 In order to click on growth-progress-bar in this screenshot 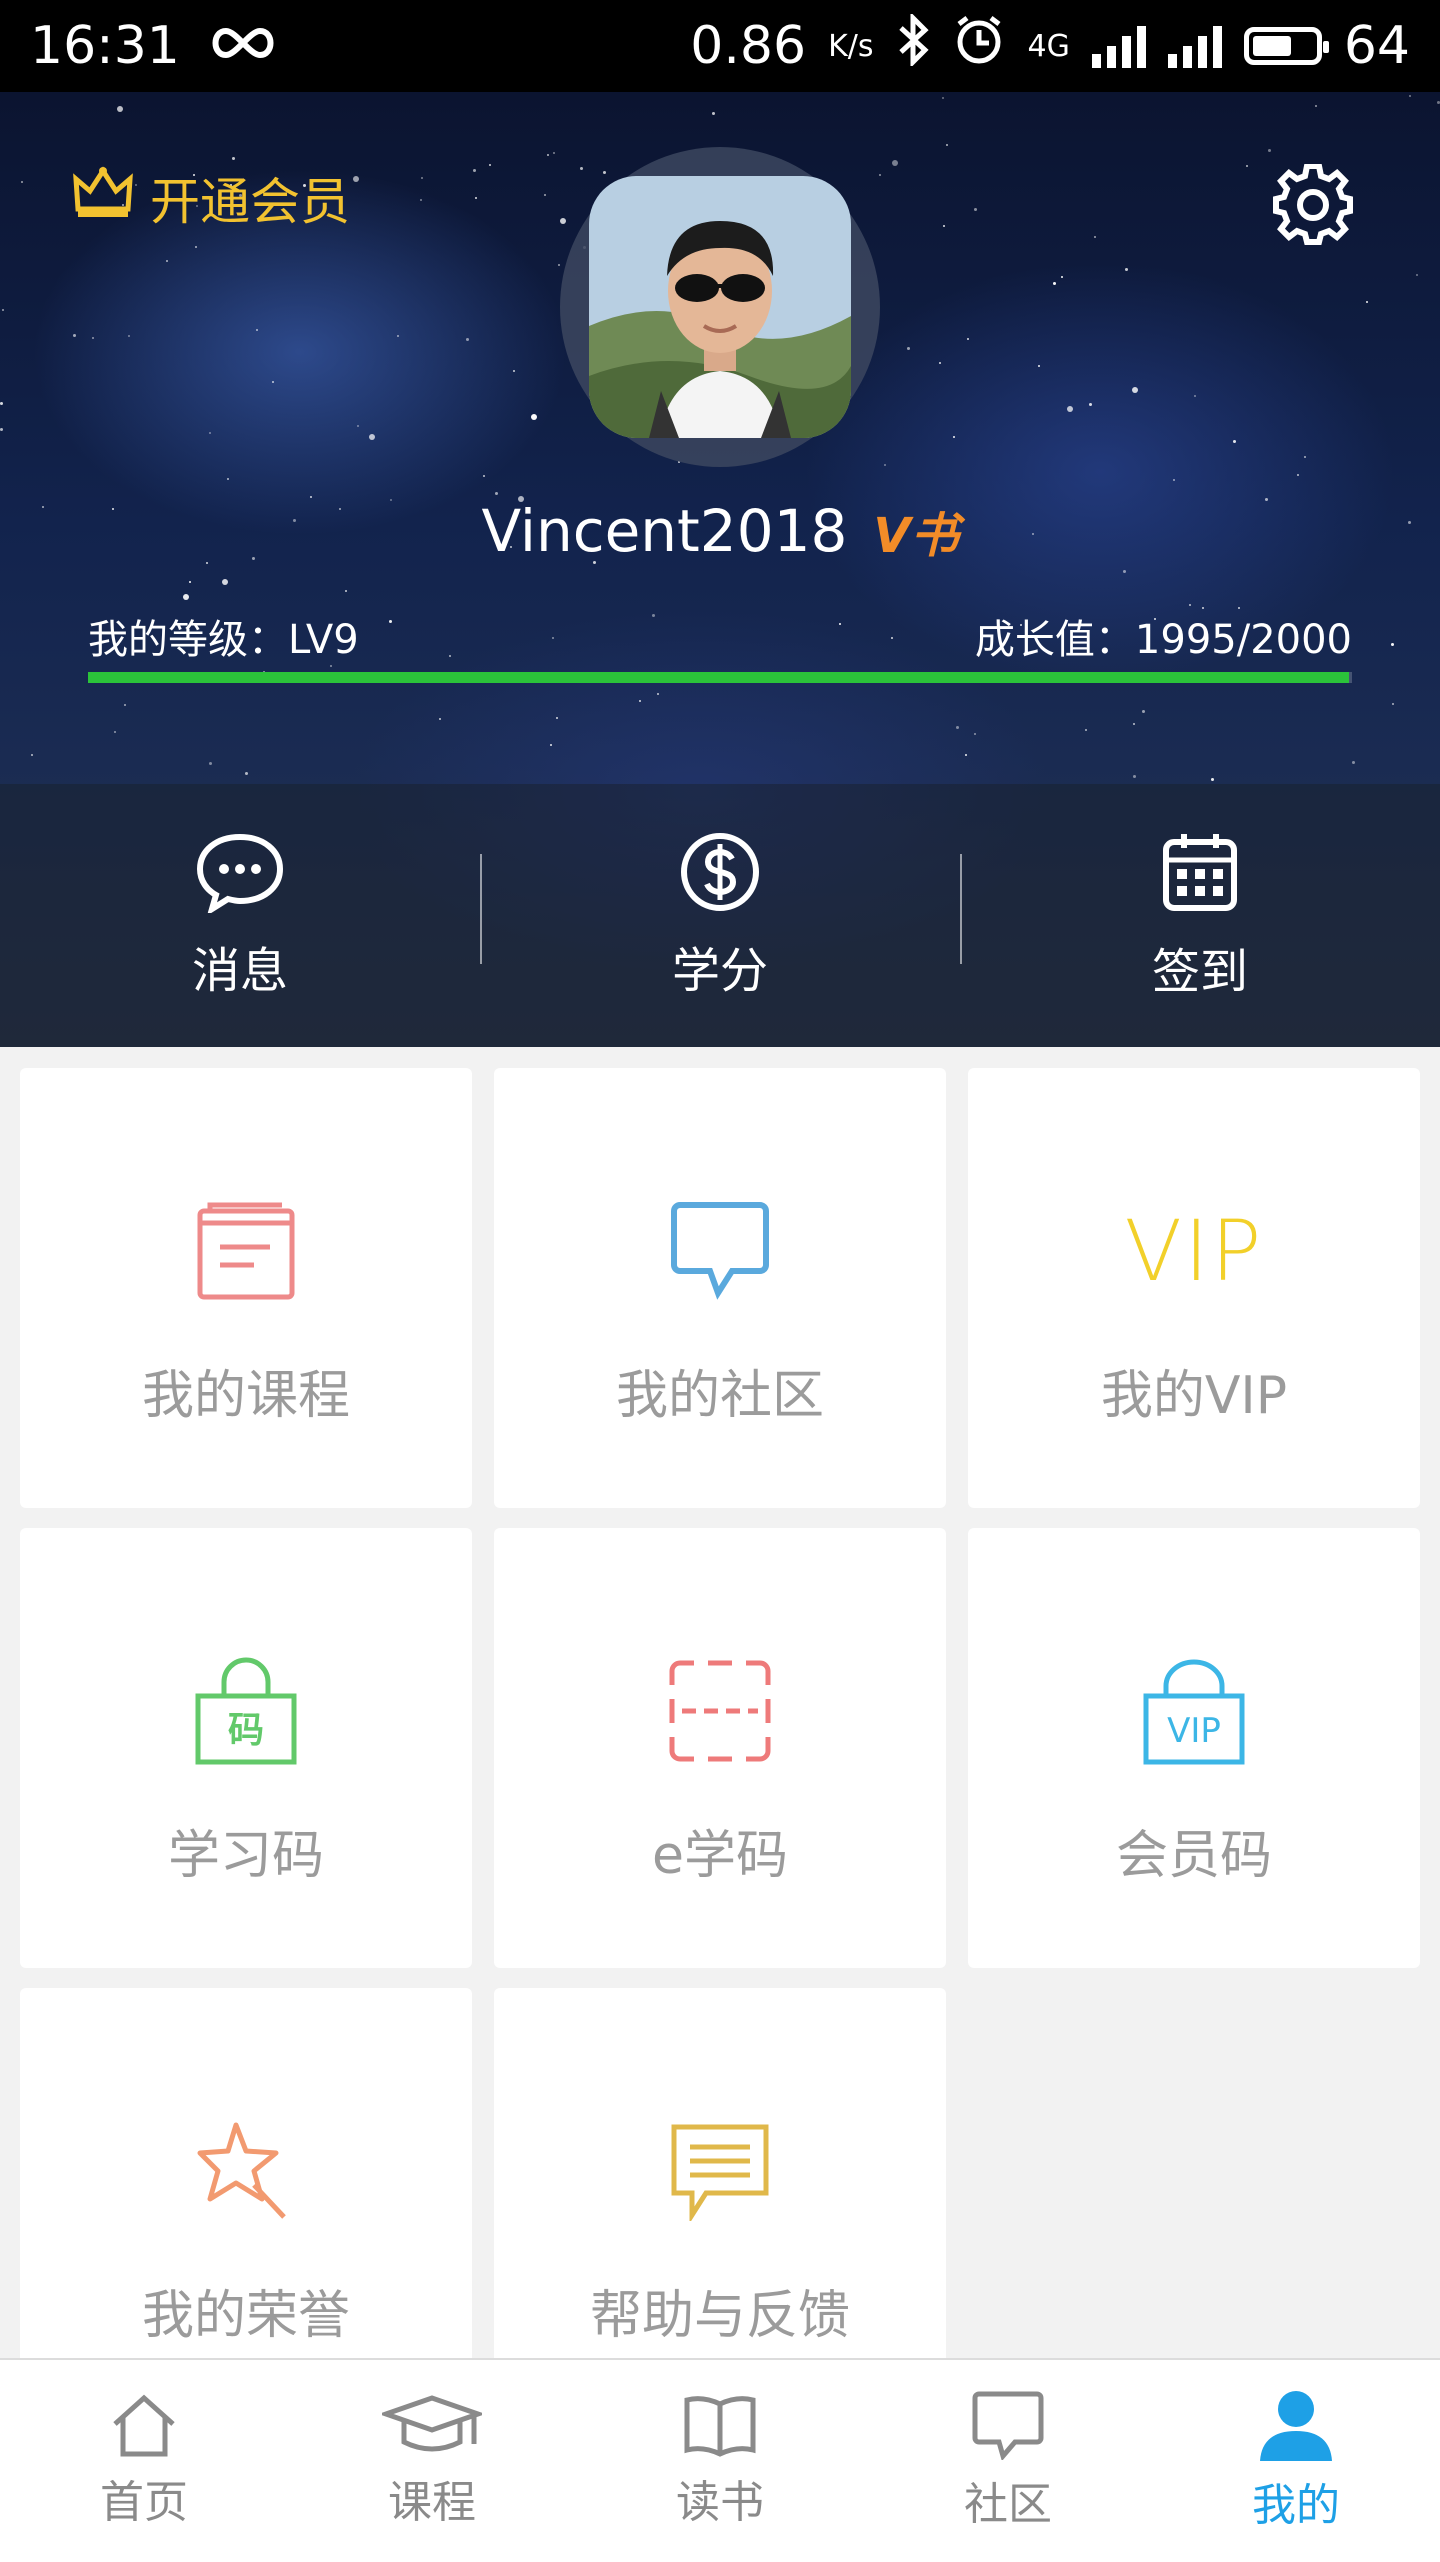, I will do `click(718, 677)`.